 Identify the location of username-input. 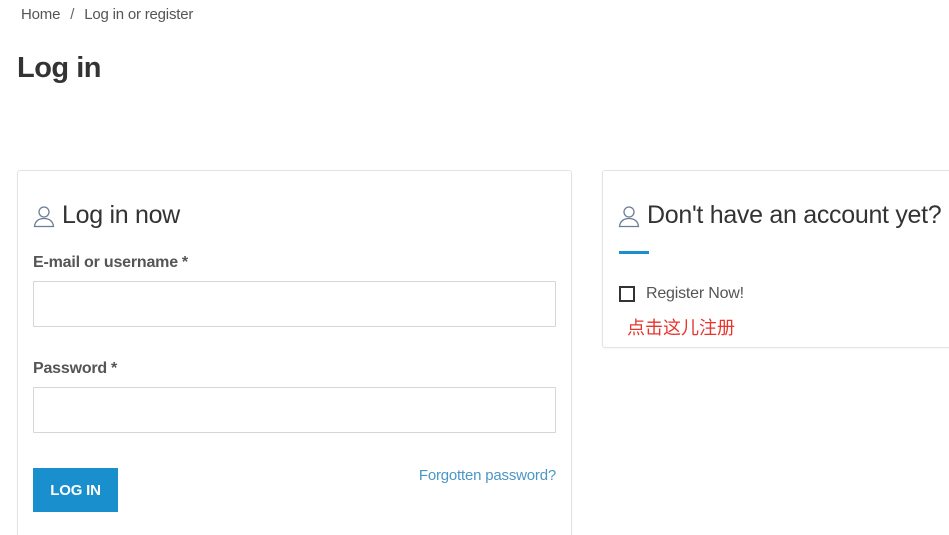
(294, 304).